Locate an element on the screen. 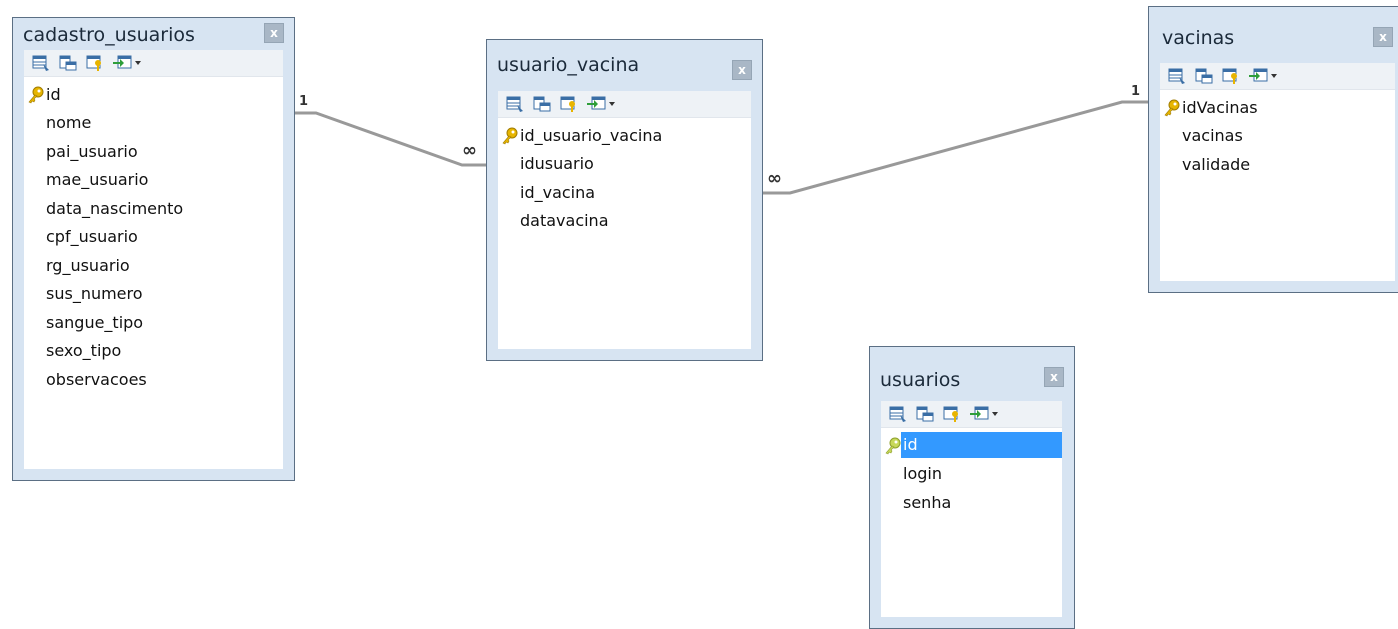 This screenshot has width=1398, height=629. column-name: mae_usuario is located at coordinates (97, 180).